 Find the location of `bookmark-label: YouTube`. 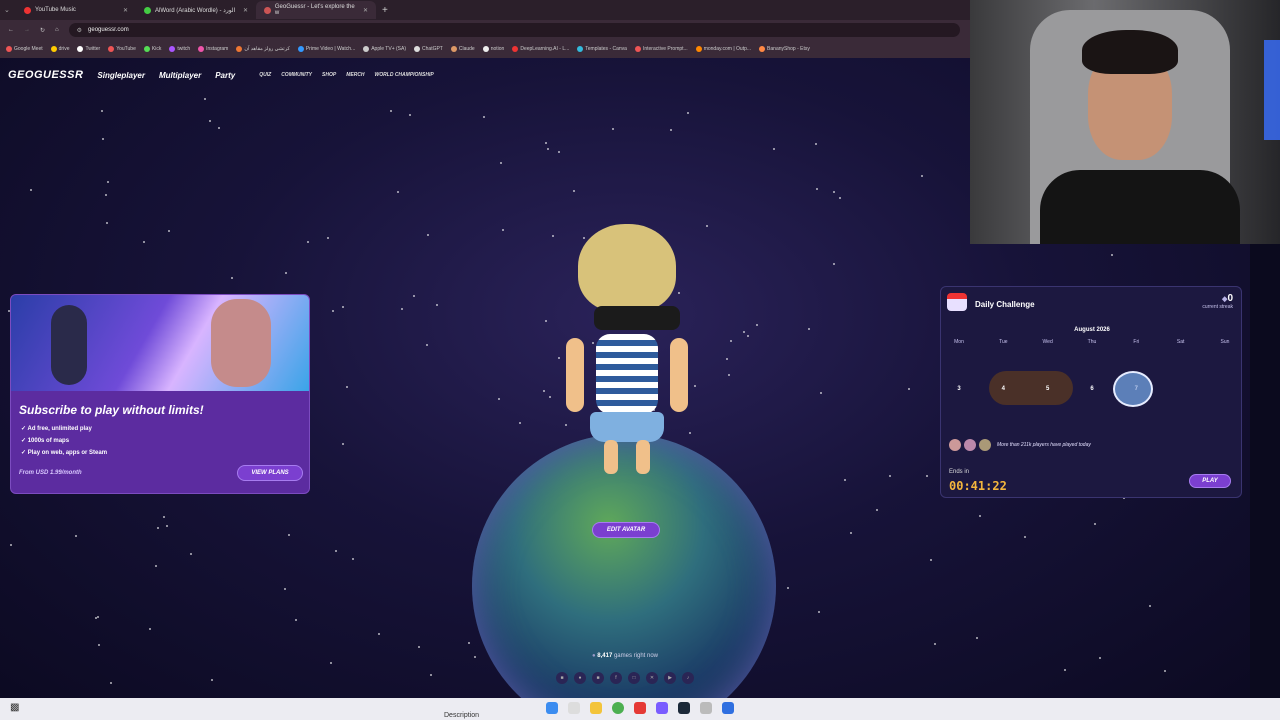

bookmark-label: YouTube is located at coordinates (126, 49).